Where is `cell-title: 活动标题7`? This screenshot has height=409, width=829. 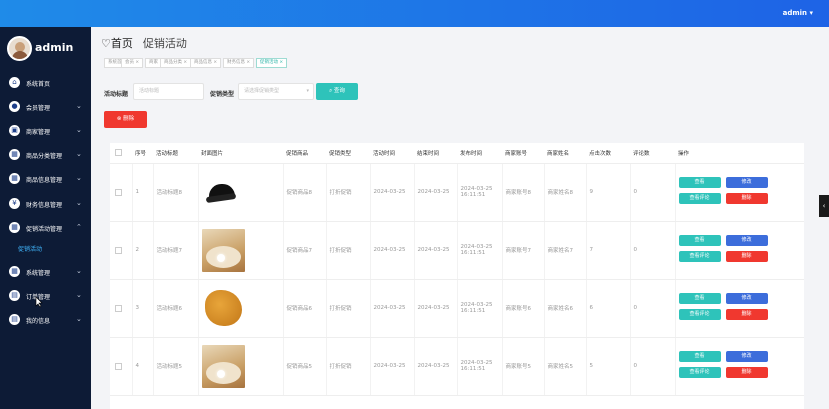 cell-title: 活动标题7 is located at coordinates (175, 250).